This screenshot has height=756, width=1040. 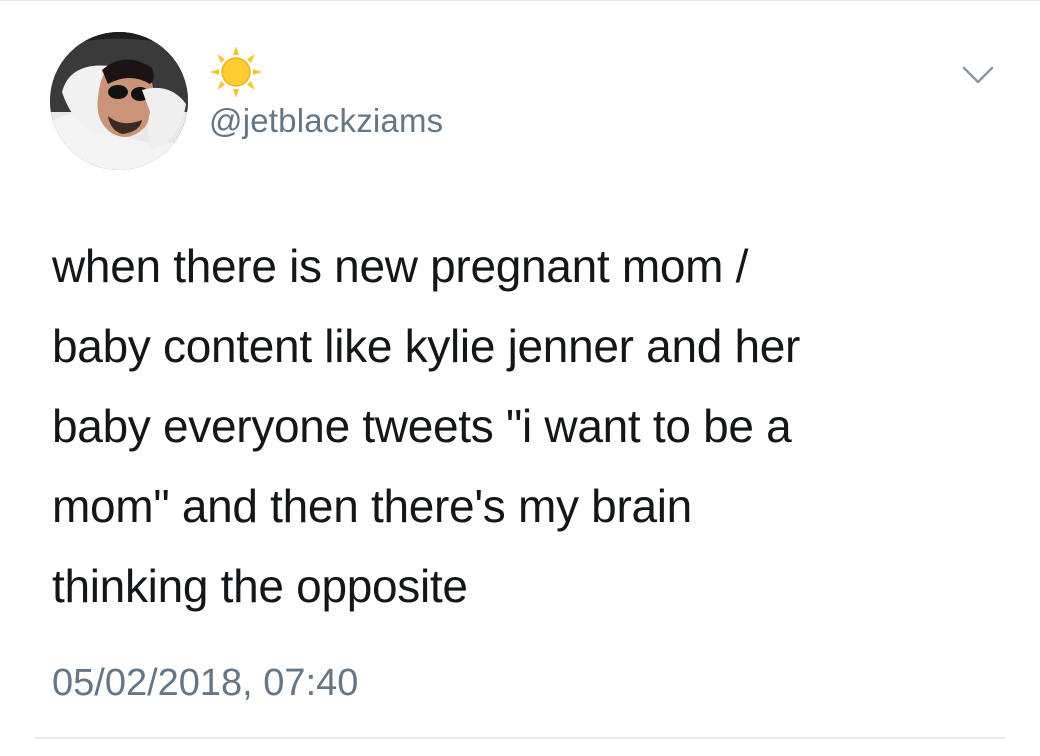 What do you see at coordinates (400, 266) in the screenshot?
I see `tweet-text-line: when there is new pregnant mom /` at bounding box center [400, 266].